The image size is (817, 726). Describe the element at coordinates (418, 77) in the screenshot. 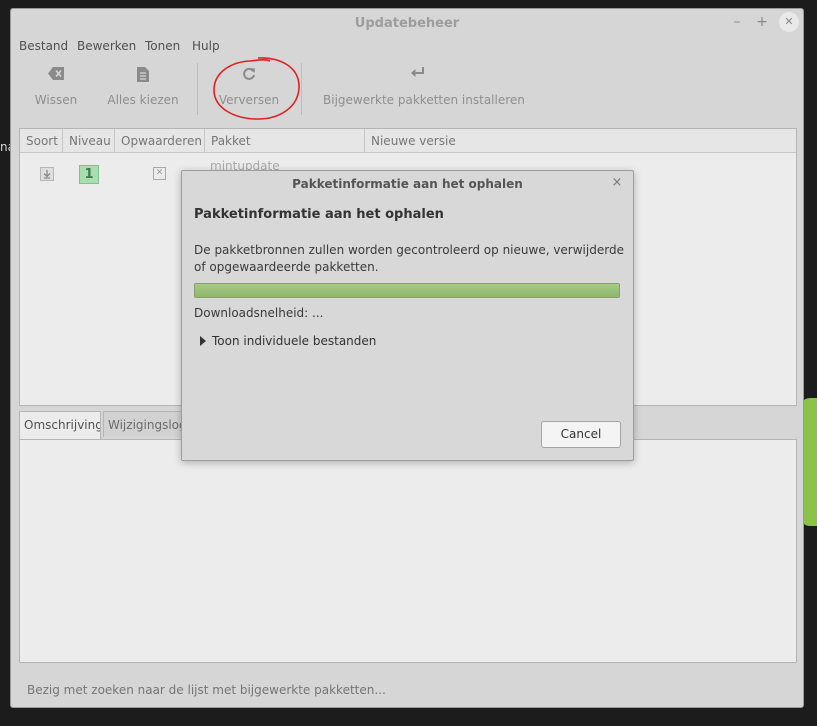

I see `enter-arrow-icon` at that location.